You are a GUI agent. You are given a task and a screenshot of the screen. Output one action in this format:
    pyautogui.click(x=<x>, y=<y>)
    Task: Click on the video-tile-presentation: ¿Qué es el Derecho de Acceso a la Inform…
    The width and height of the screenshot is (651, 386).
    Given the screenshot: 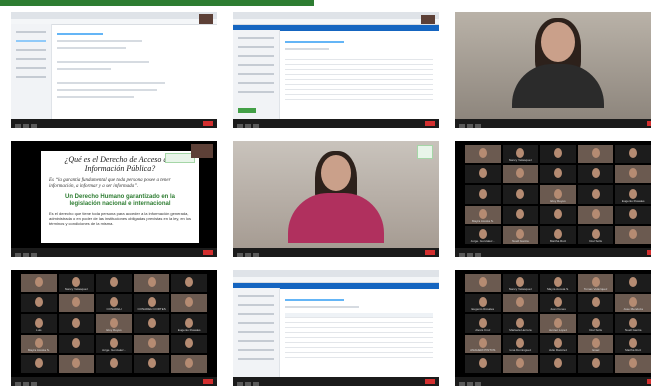 What is the action you would take?
    pyautogui.click(x=114, y=199)
    